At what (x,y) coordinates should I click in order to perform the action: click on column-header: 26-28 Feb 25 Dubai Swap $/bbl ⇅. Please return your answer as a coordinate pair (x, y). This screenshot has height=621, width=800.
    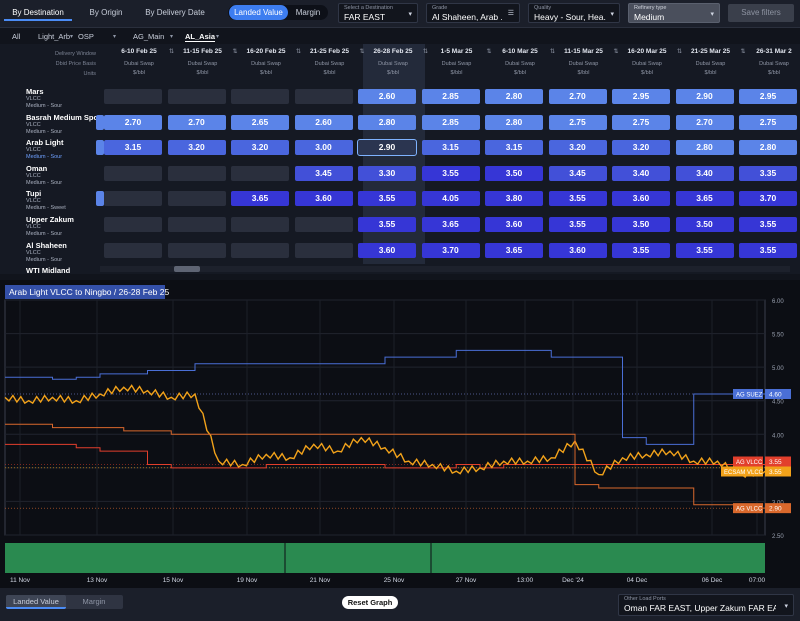
    Looking at the image, I should click on (395, 62).